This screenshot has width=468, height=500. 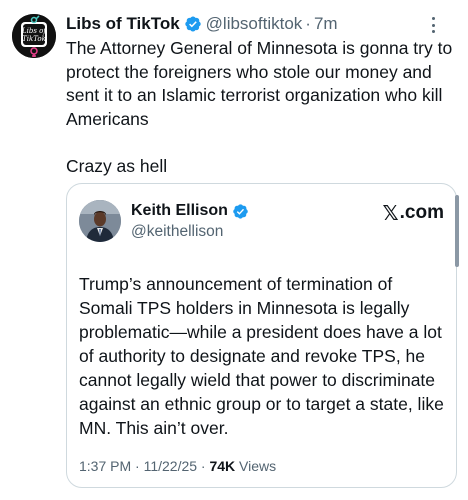 What do you see at coordinates (222, 466) in the screenshot?
I see `views-count: 74K` at bounding box center [222, 466].